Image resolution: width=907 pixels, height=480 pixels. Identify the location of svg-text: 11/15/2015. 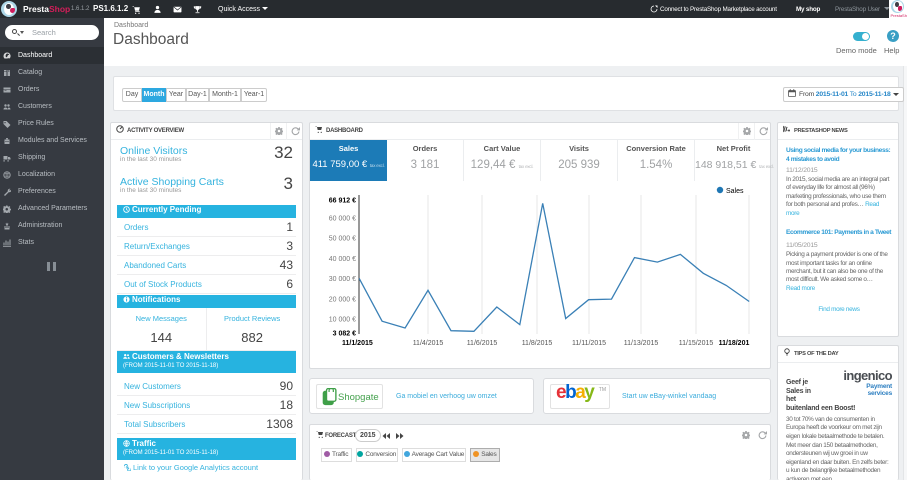
(696, 343).